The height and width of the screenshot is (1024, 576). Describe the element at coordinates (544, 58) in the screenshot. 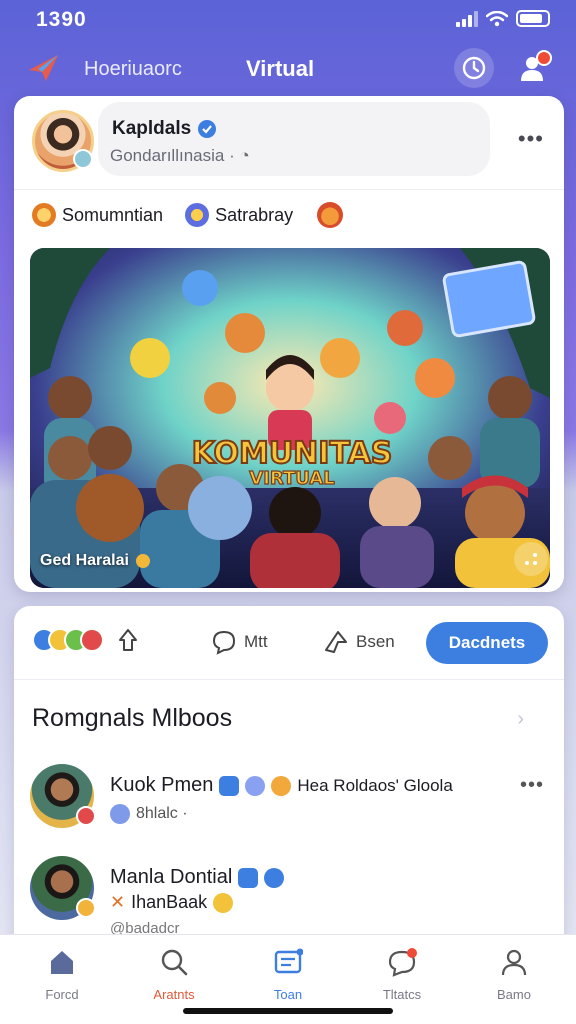

I see `notification-badge` at that location.